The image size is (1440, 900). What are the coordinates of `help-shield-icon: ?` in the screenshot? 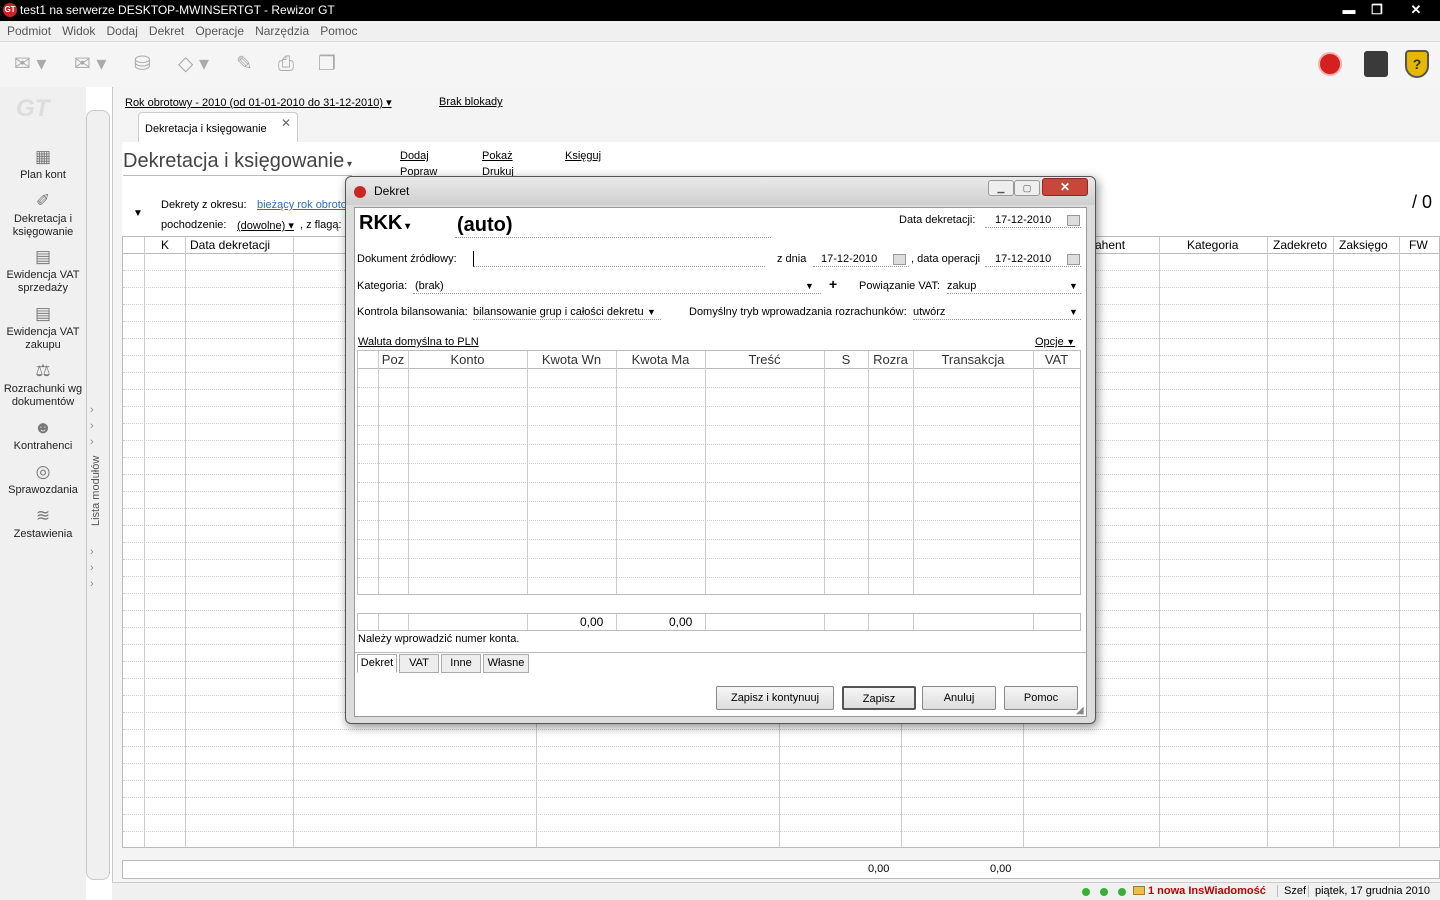 It's located at (1417, 64).